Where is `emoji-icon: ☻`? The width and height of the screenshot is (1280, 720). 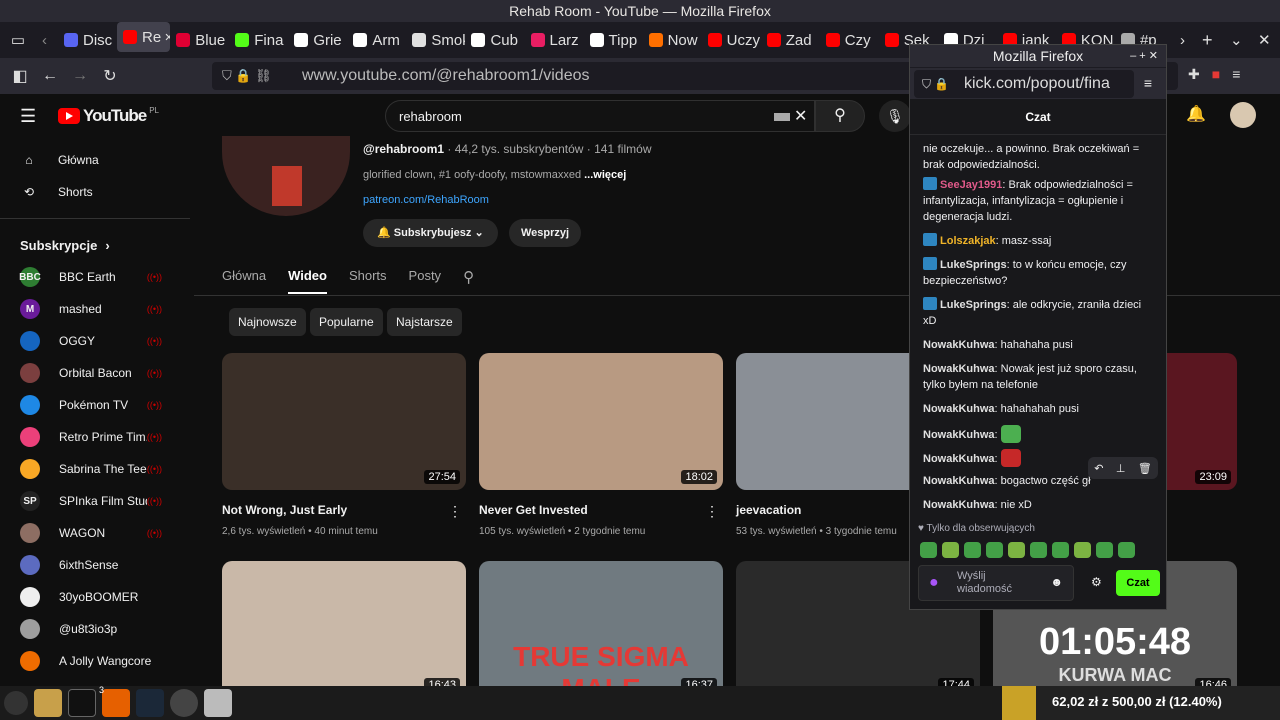 emoji-icon: ☻ is located at coordinates (1056, 582).